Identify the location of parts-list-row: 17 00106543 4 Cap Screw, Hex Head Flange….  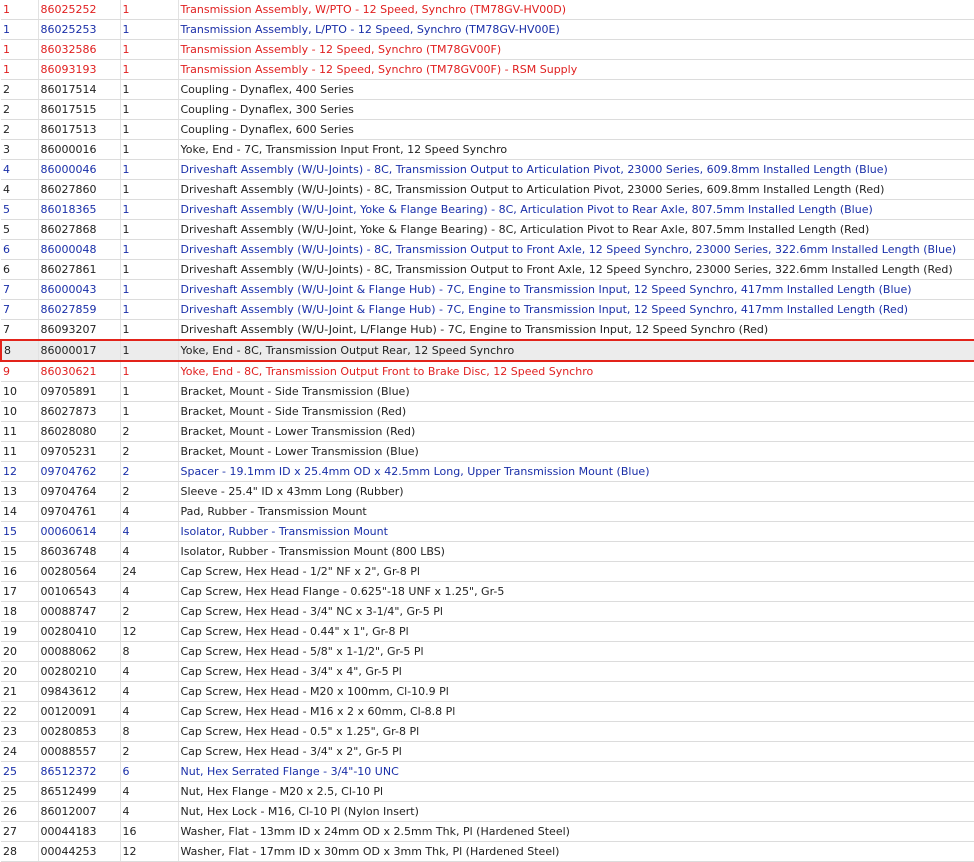
(487, 591).